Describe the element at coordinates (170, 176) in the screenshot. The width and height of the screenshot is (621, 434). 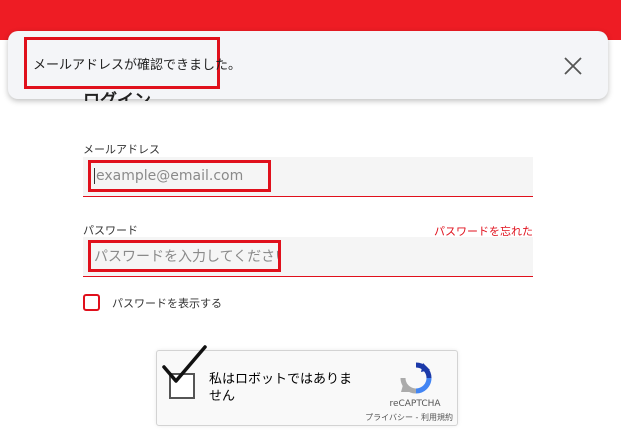
I see `email-placeholder: example@email.com` at that location.